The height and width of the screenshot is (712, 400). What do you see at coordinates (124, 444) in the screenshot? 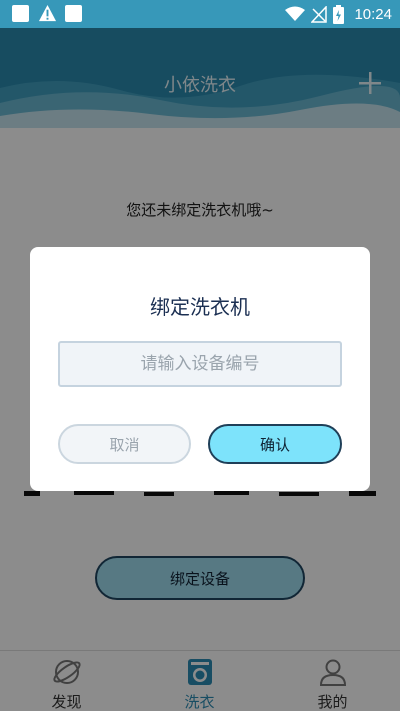
I see `cancel-button: 取消` at bounding box center [124, 444].